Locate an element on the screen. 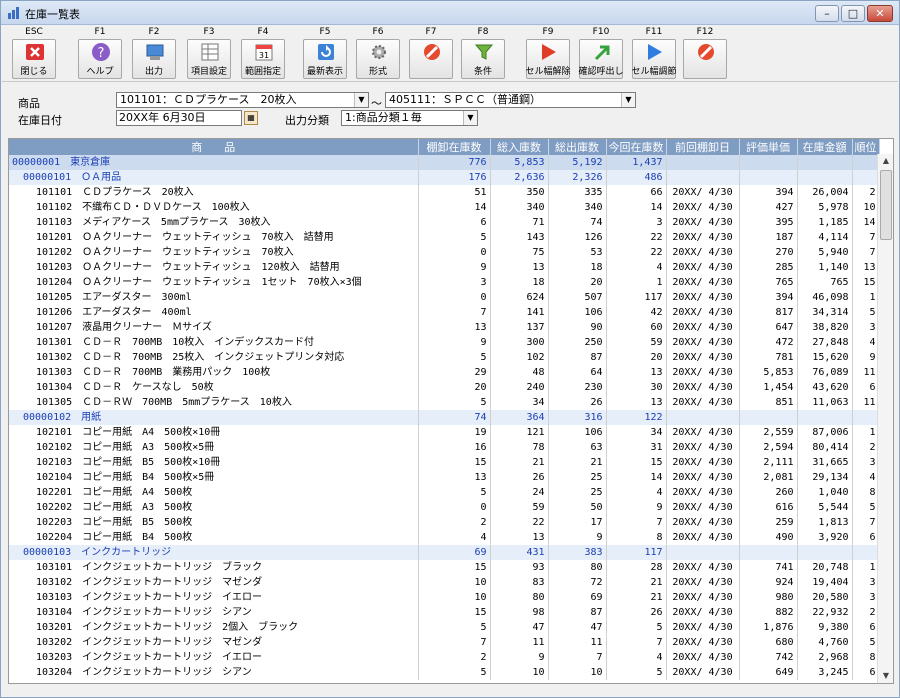 This screenshot has height=698, width=900. toolbar-button-f8: F8 条件 is located at coordinates (483, 54).